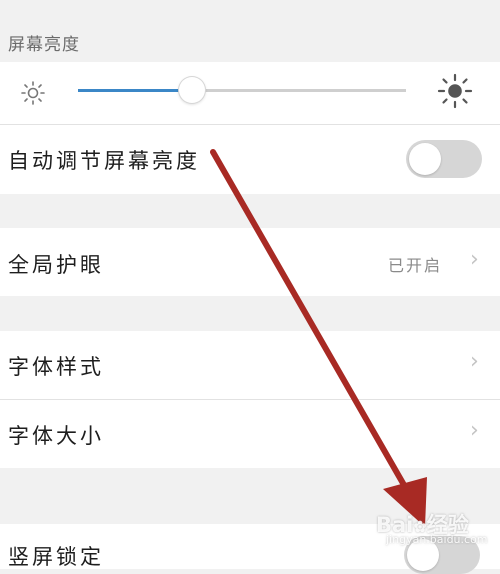  What do you see at coordinates (437, 539) in the screenshot?
I see `watermark-url: jingyan.baidu.com` at bounding box center [437, 539].